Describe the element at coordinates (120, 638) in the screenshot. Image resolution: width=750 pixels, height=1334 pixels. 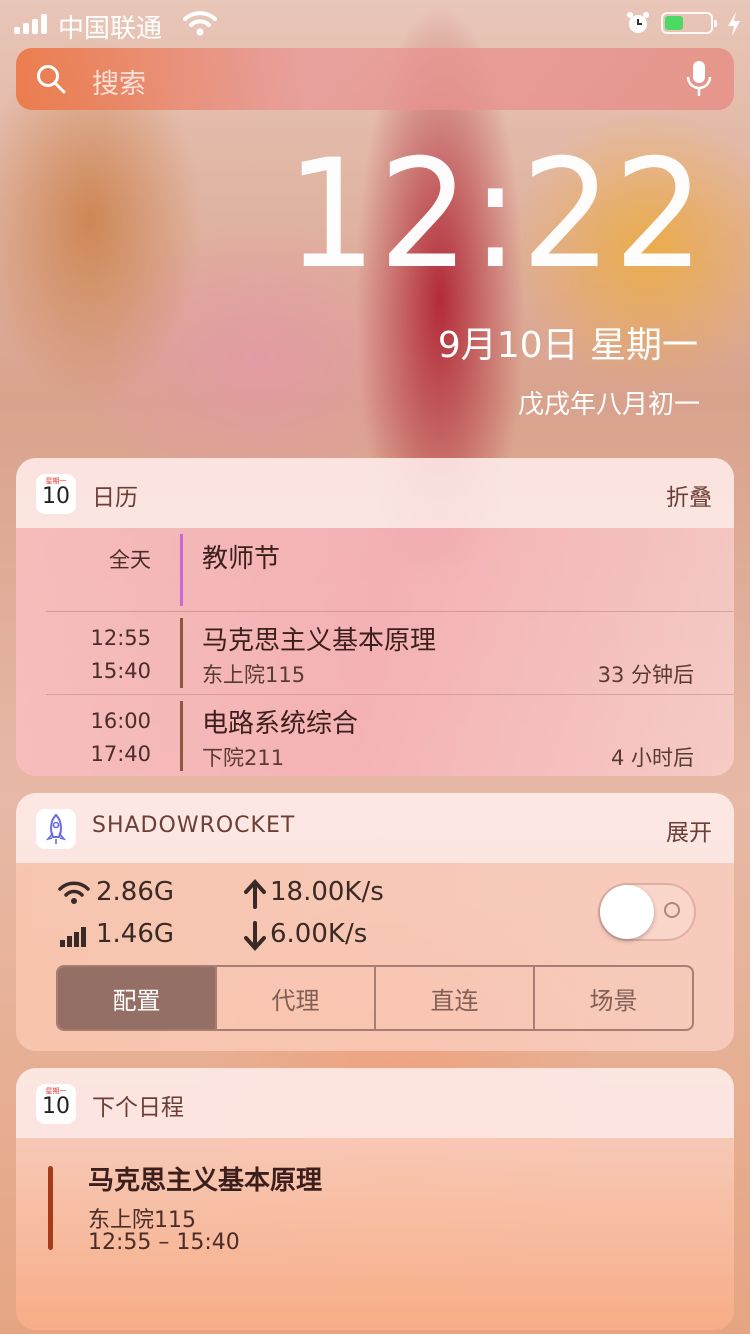
I see `event-start-time: 12:55` at that location.